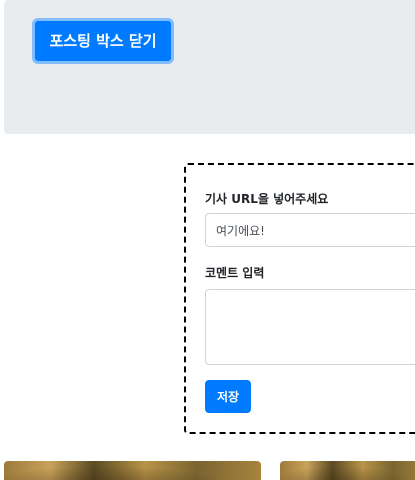  I want to click on comment-textarea, so click(310, 327).